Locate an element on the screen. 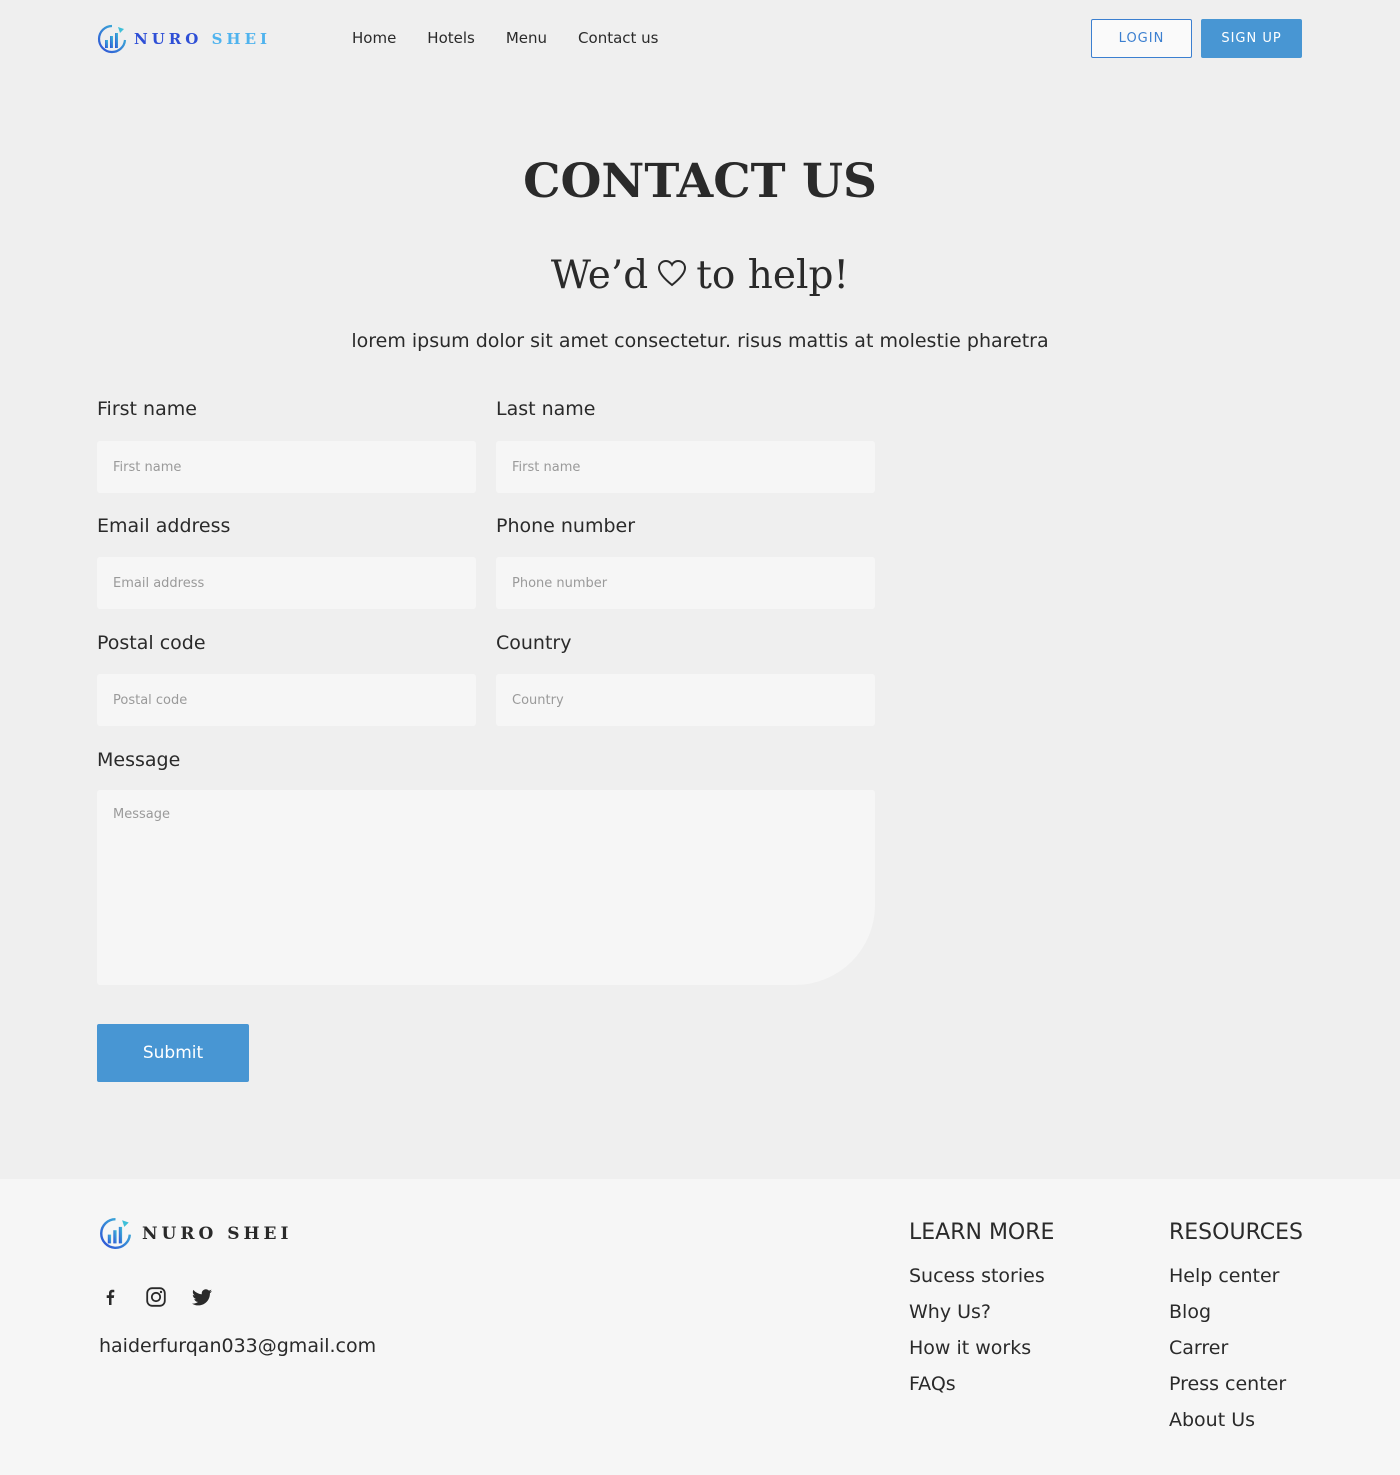 The height and width of the screenshot is (1475, 1400). footer-link-why-us: Why Us? is located at coordinates (981, 1312).